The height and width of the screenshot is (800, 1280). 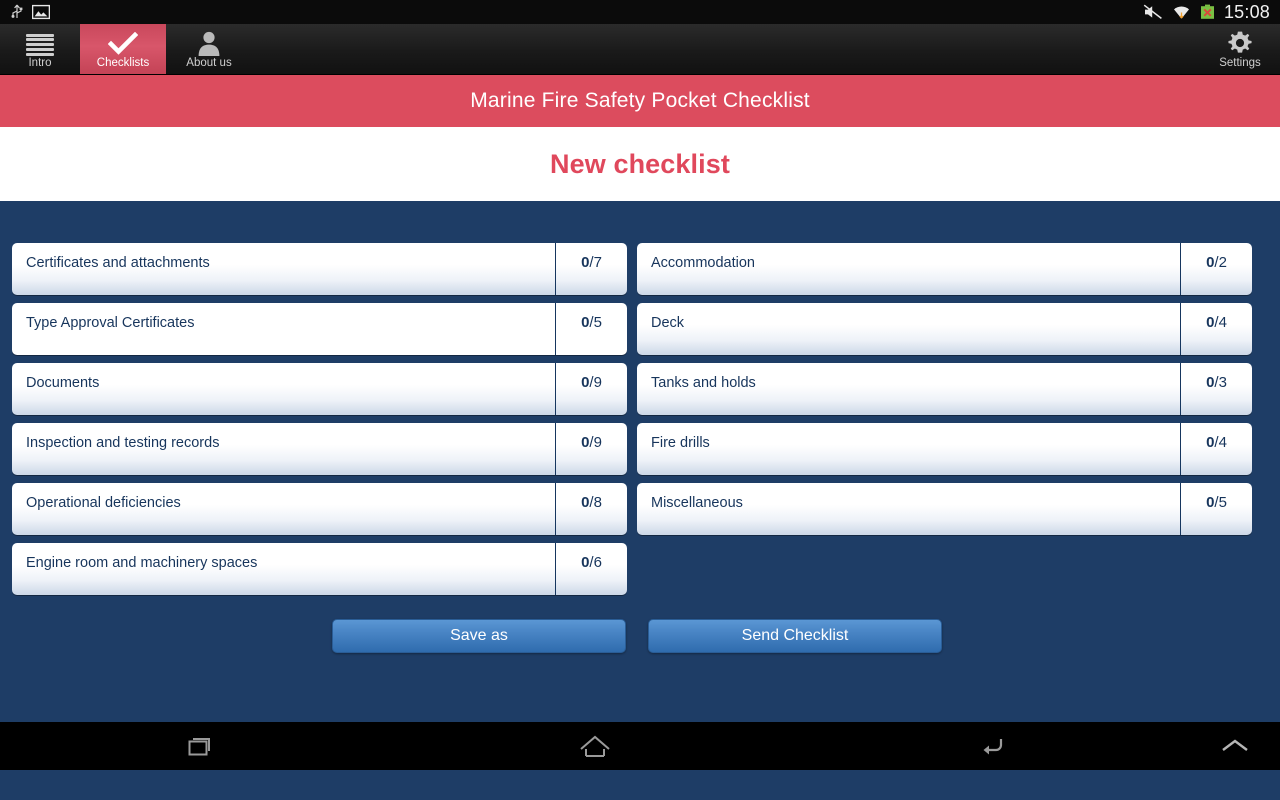 I want to click on app-title: Marine Fire Safety Pocket Checklist, so click(x=640, y=100).